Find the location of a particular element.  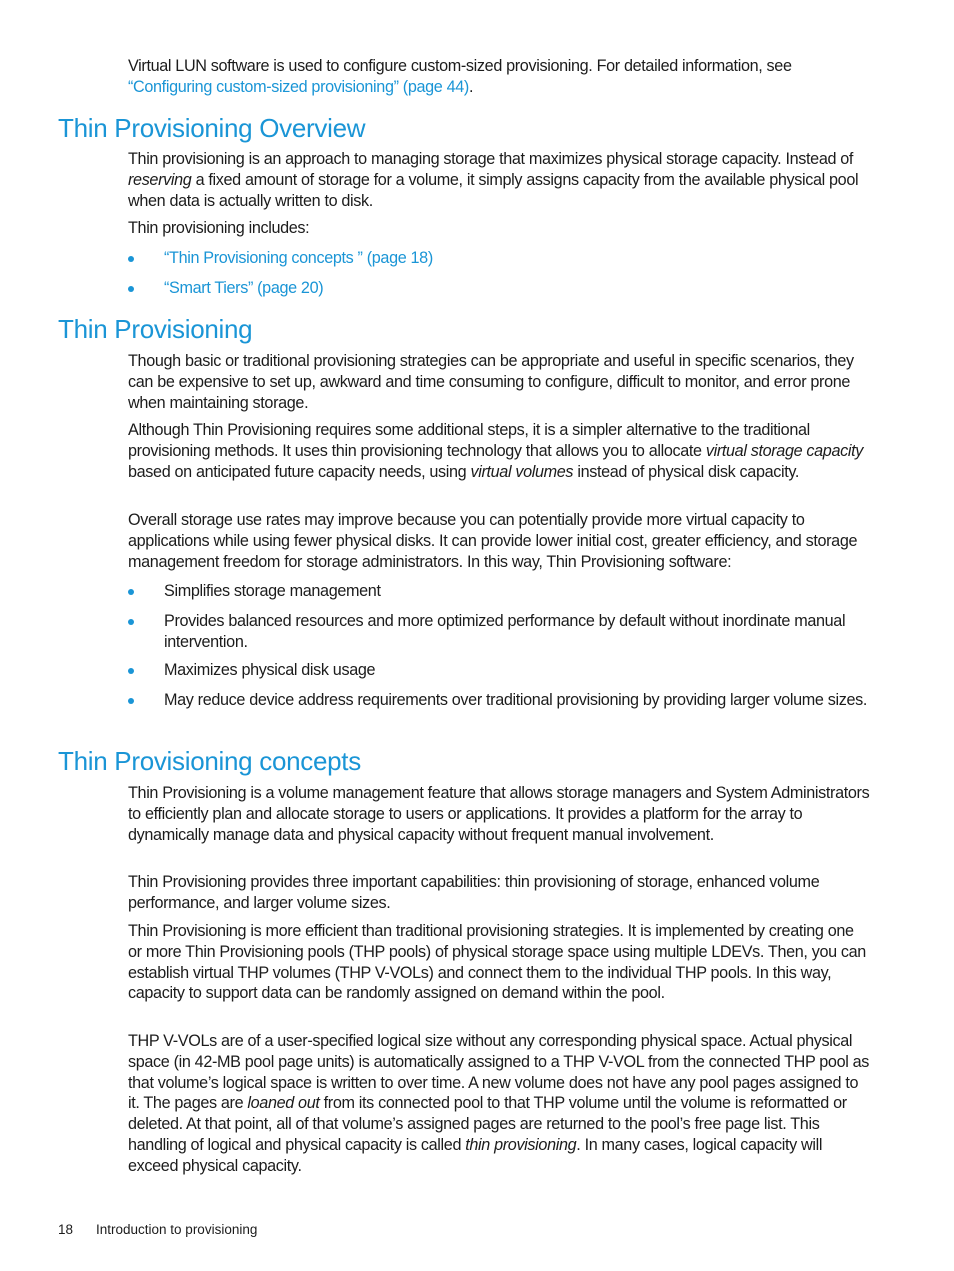

thin-provisioning-concepts-link: “Thin Provisioning concepts ” (page 18) is located at coordinates (517, 258).